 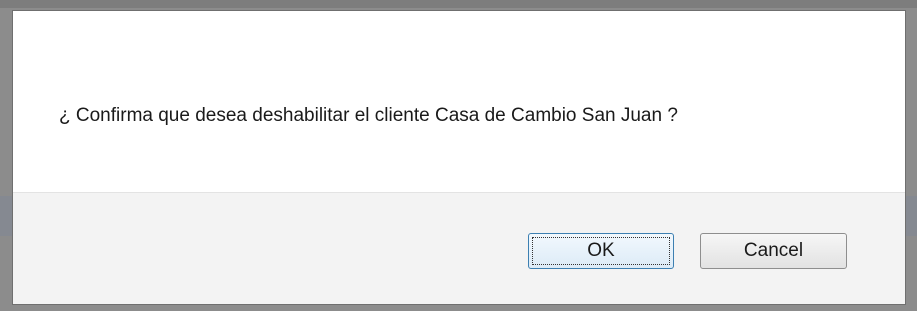 What do you see at coordinates (601, 251) in the screenshot?
I see `ok-button: OK` at bounding box center [601, 251].